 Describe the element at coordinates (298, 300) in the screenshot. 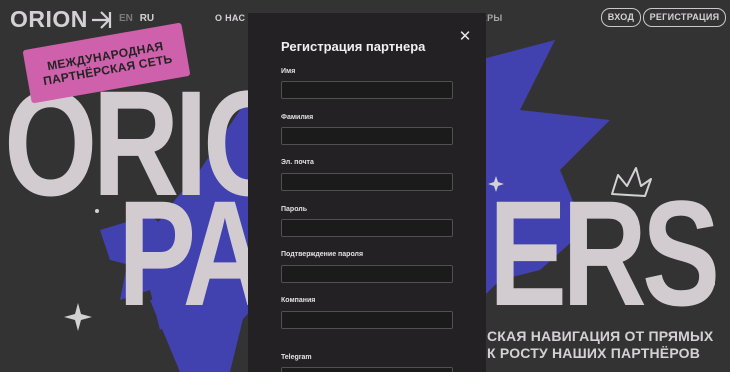

I see `company-label: Компания` at that location.